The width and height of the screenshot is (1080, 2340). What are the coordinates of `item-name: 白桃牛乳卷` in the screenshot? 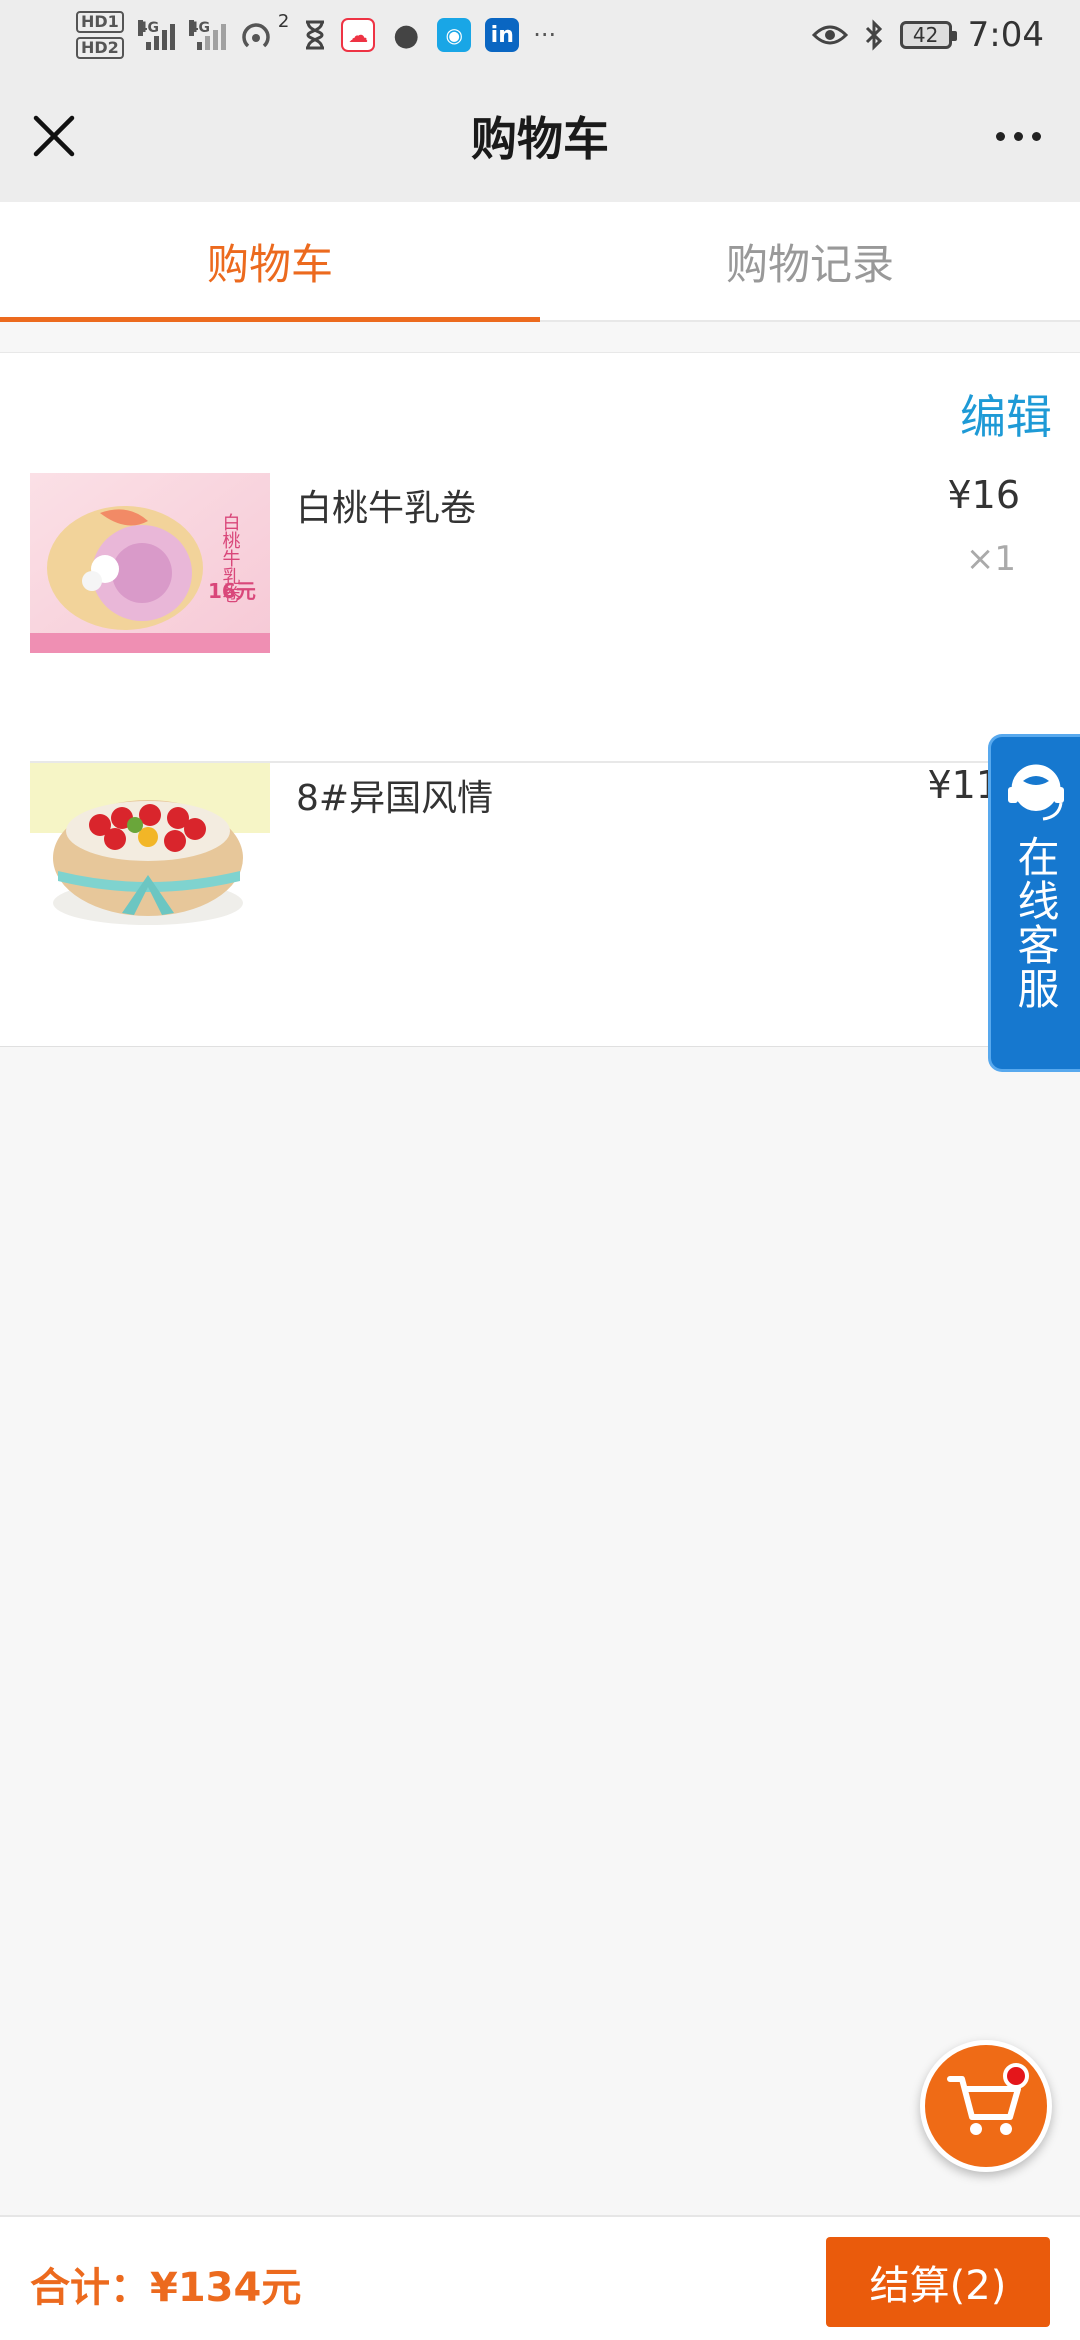 It's located at (386, 508).